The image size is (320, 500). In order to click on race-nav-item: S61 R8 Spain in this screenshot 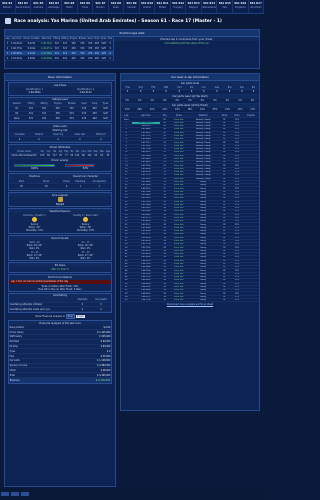, I will do `click(117, 6)`.